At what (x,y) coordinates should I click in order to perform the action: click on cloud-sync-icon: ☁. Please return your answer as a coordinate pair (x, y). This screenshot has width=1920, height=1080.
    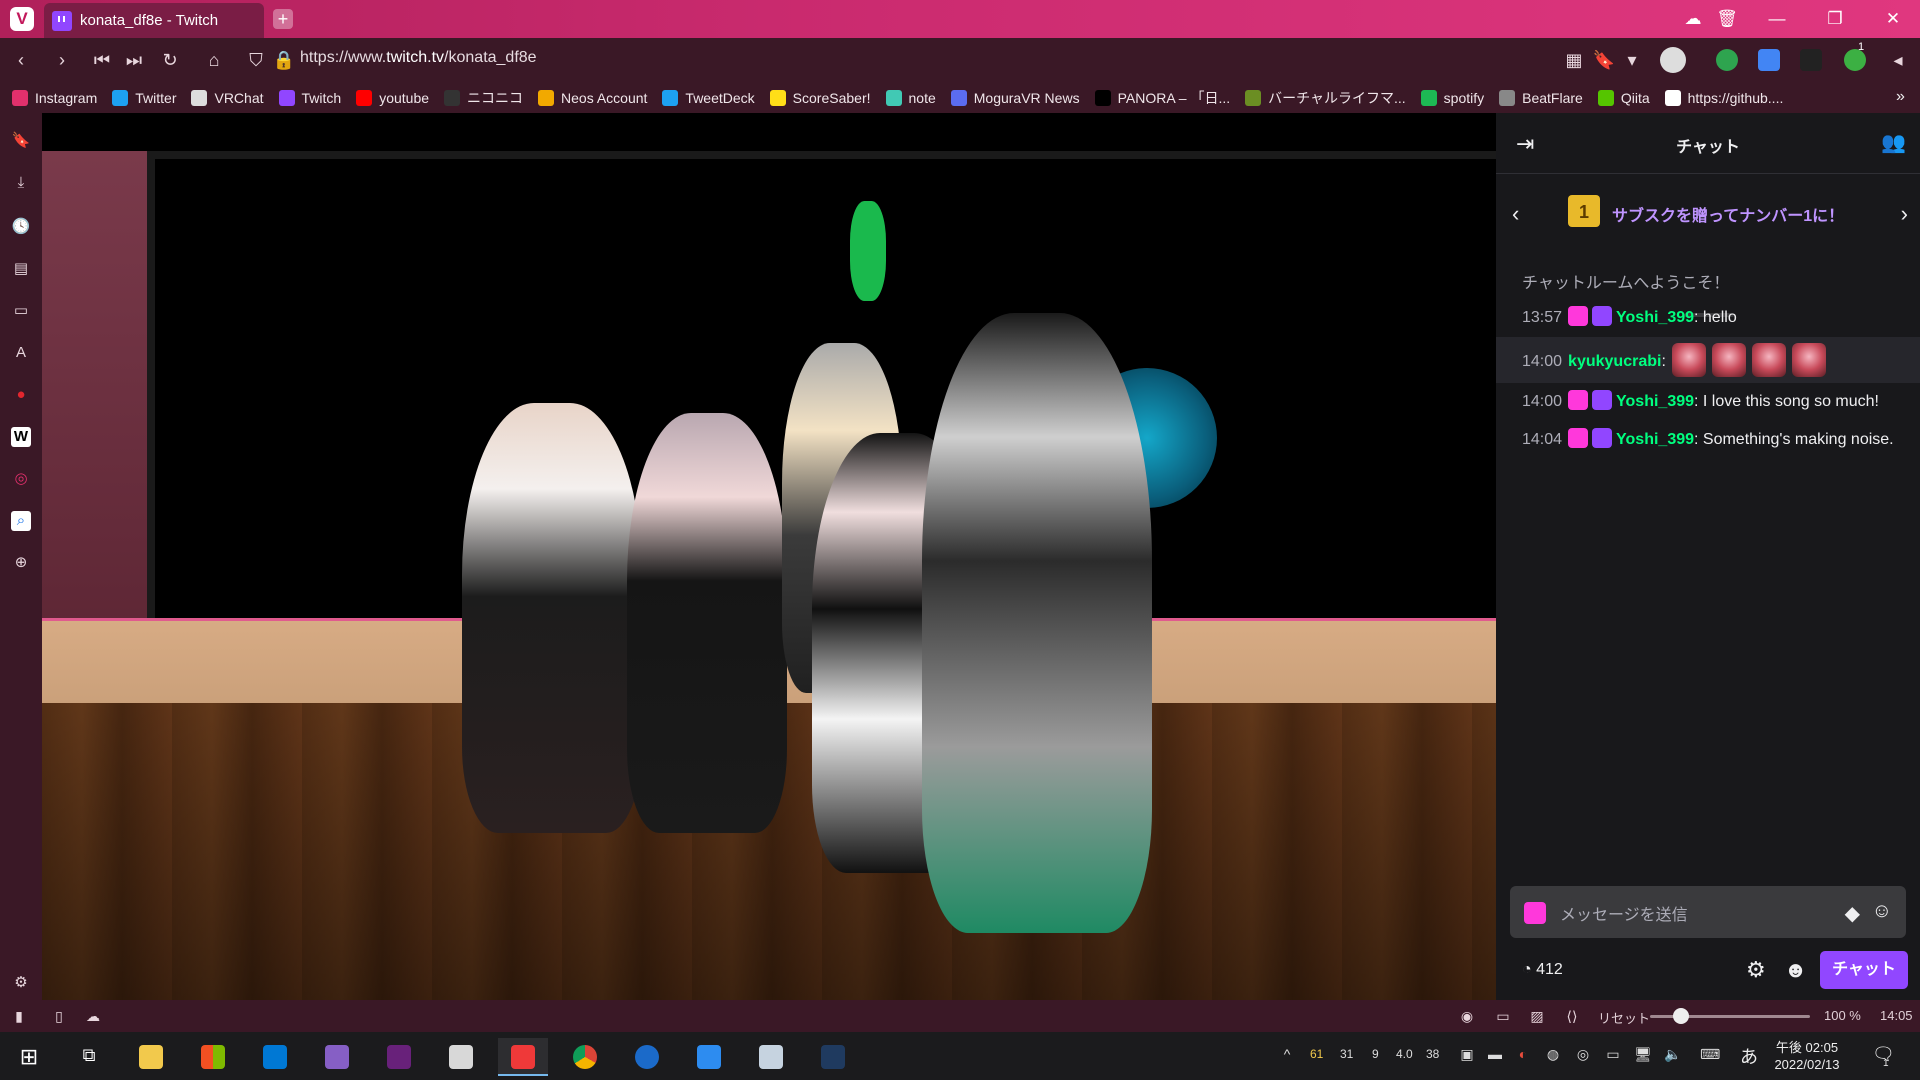
    Looking at the image, I should click on (1693, 19).